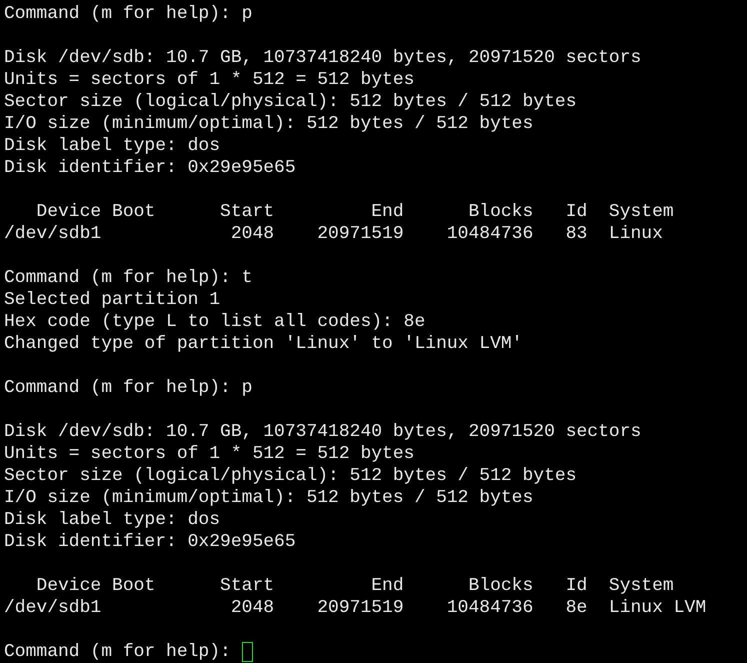 The image size is (747, 663). Describe the element at coordinates (355, 608) in the screenshot. I see `terminal-line: /dev/sdb1 2048 20971519 10484736 8e Linux LVM` at that location.